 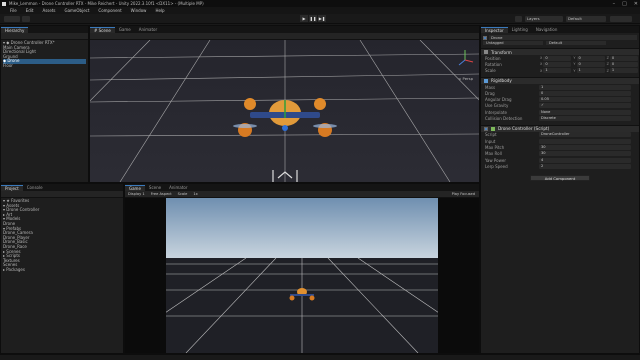 What do you see at coordinates (544, 19) in the screenshot?
I see `layers-dropdown: Layers` at bounding box center [544, 19].